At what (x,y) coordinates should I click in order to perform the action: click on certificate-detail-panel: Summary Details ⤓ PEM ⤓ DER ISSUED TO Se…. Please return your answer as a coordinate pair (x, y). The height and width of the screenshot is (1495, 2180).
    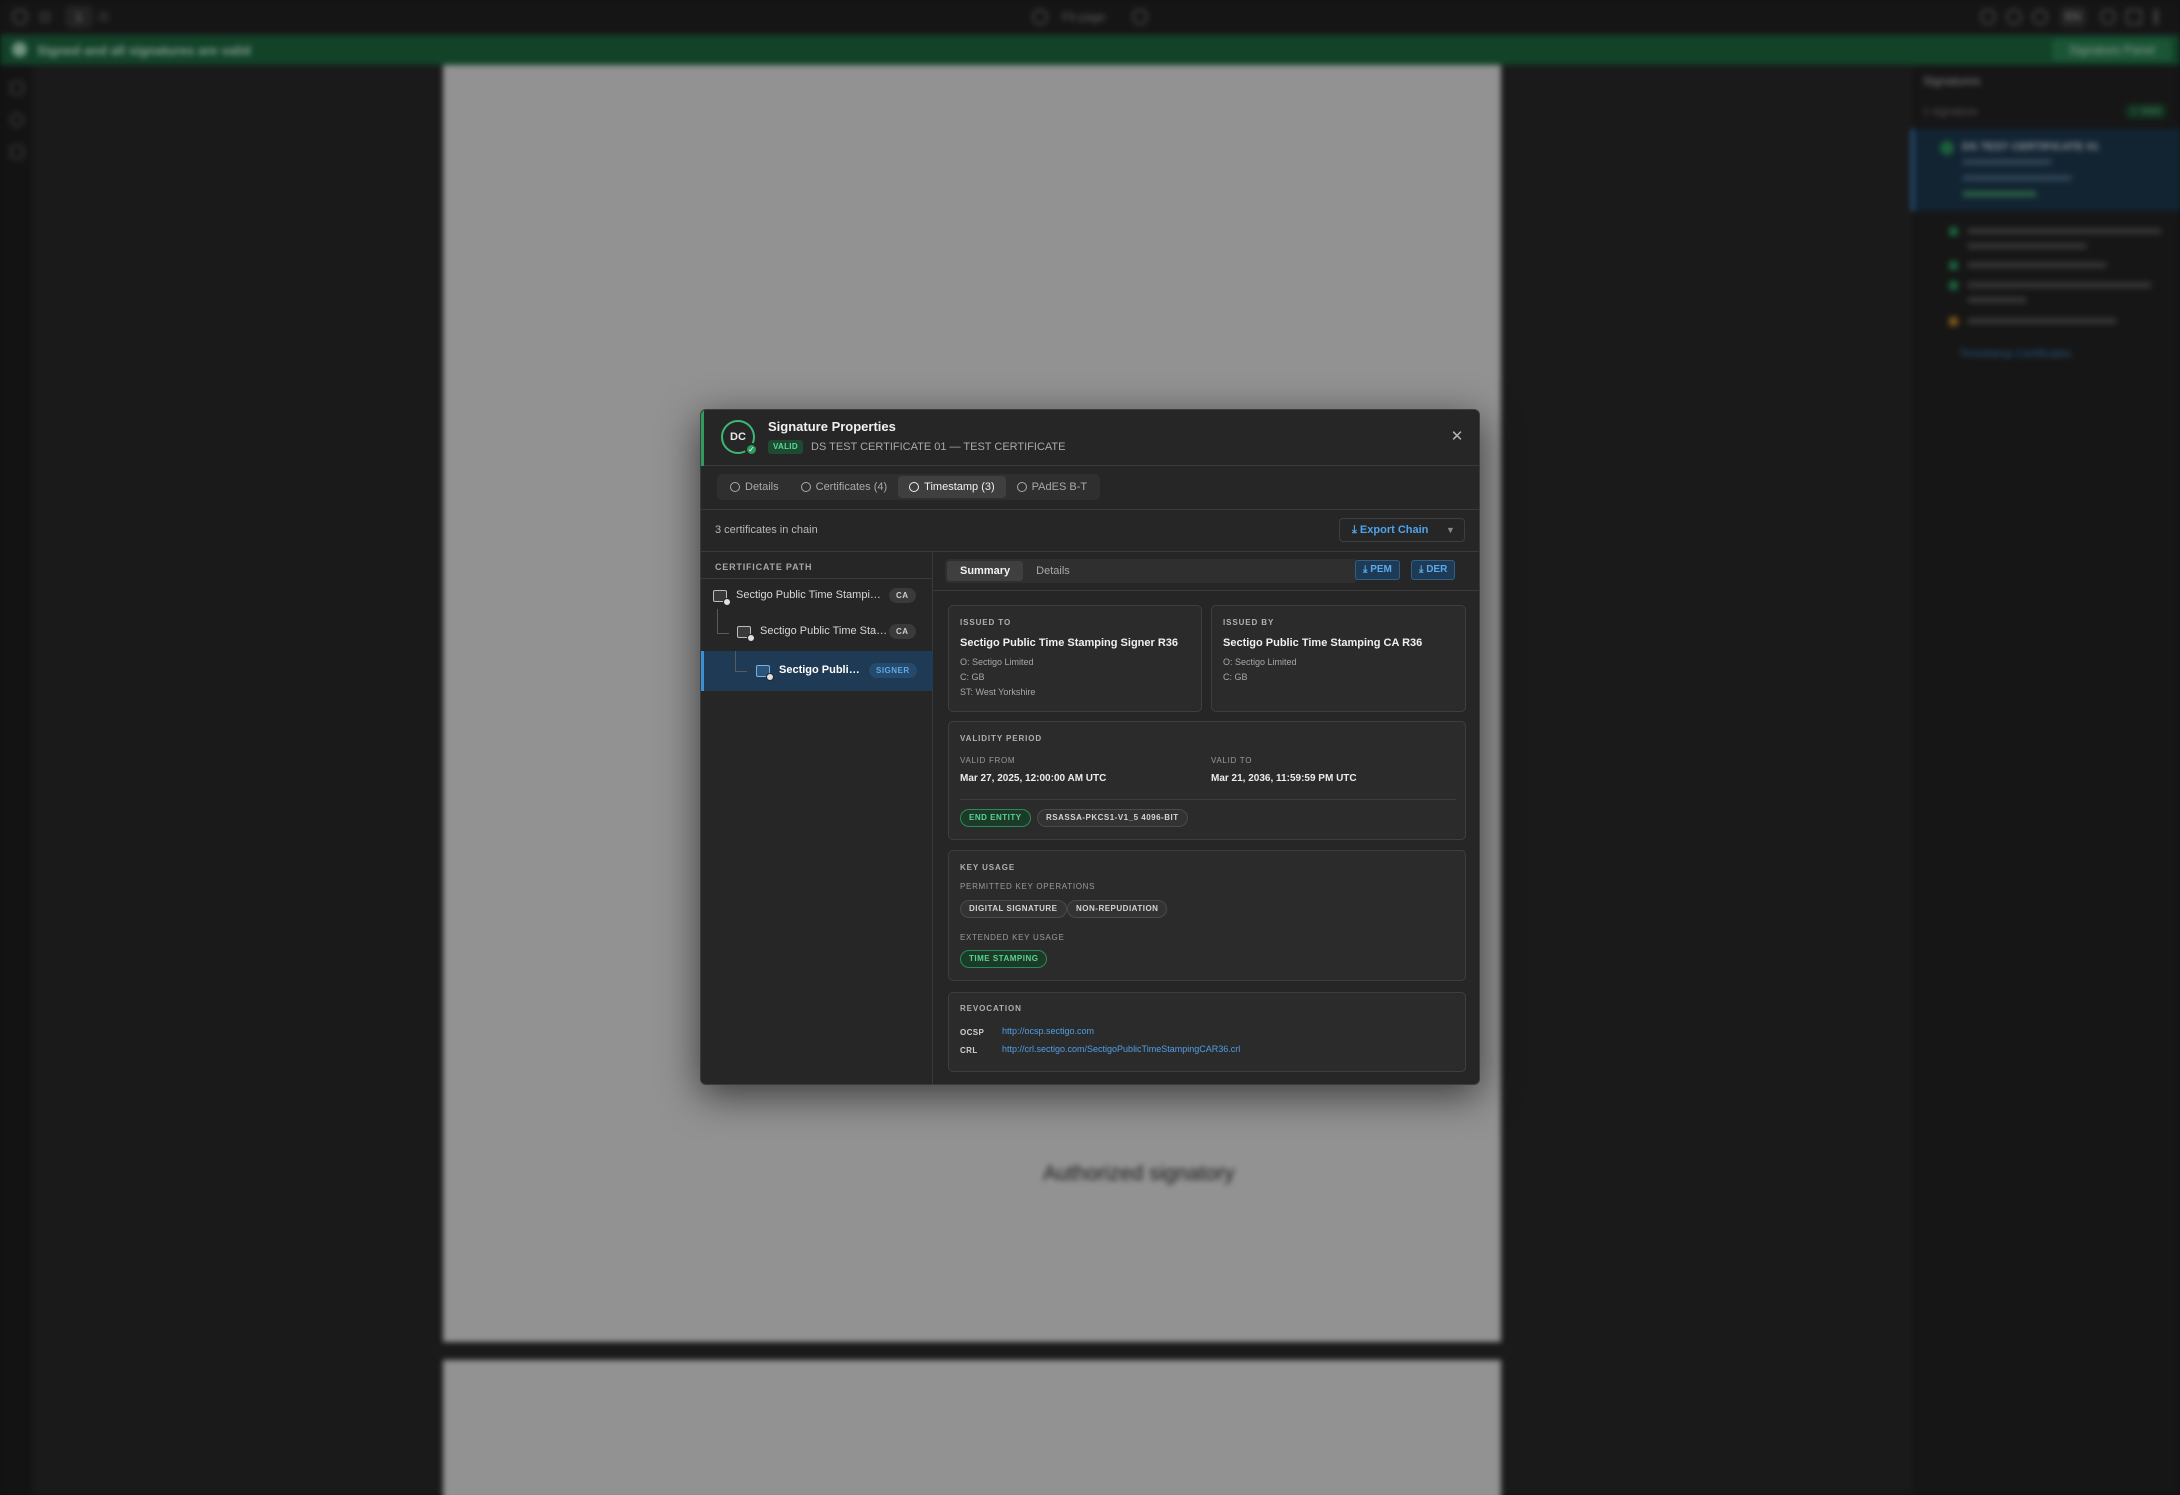
    Looking at the image, I should click on (1206, 818).